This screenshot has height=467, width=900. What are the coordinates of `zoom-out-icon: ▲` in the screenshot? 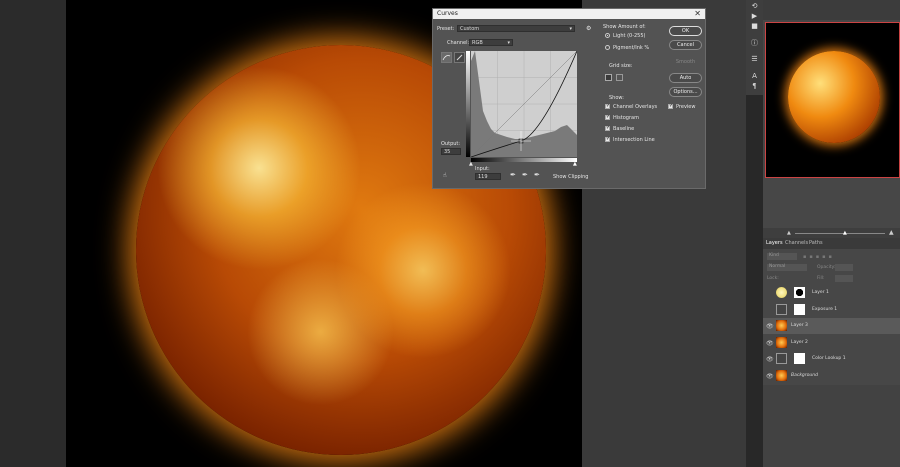 It's located at (789, 233).